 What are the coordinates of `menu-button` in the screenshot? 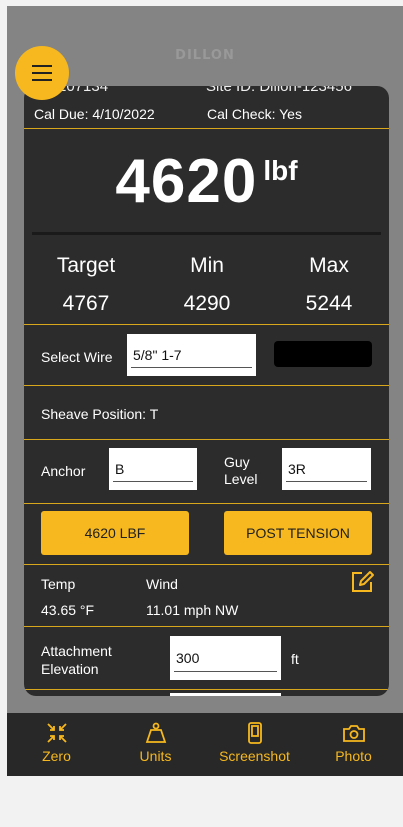 It's located at (42, 73).